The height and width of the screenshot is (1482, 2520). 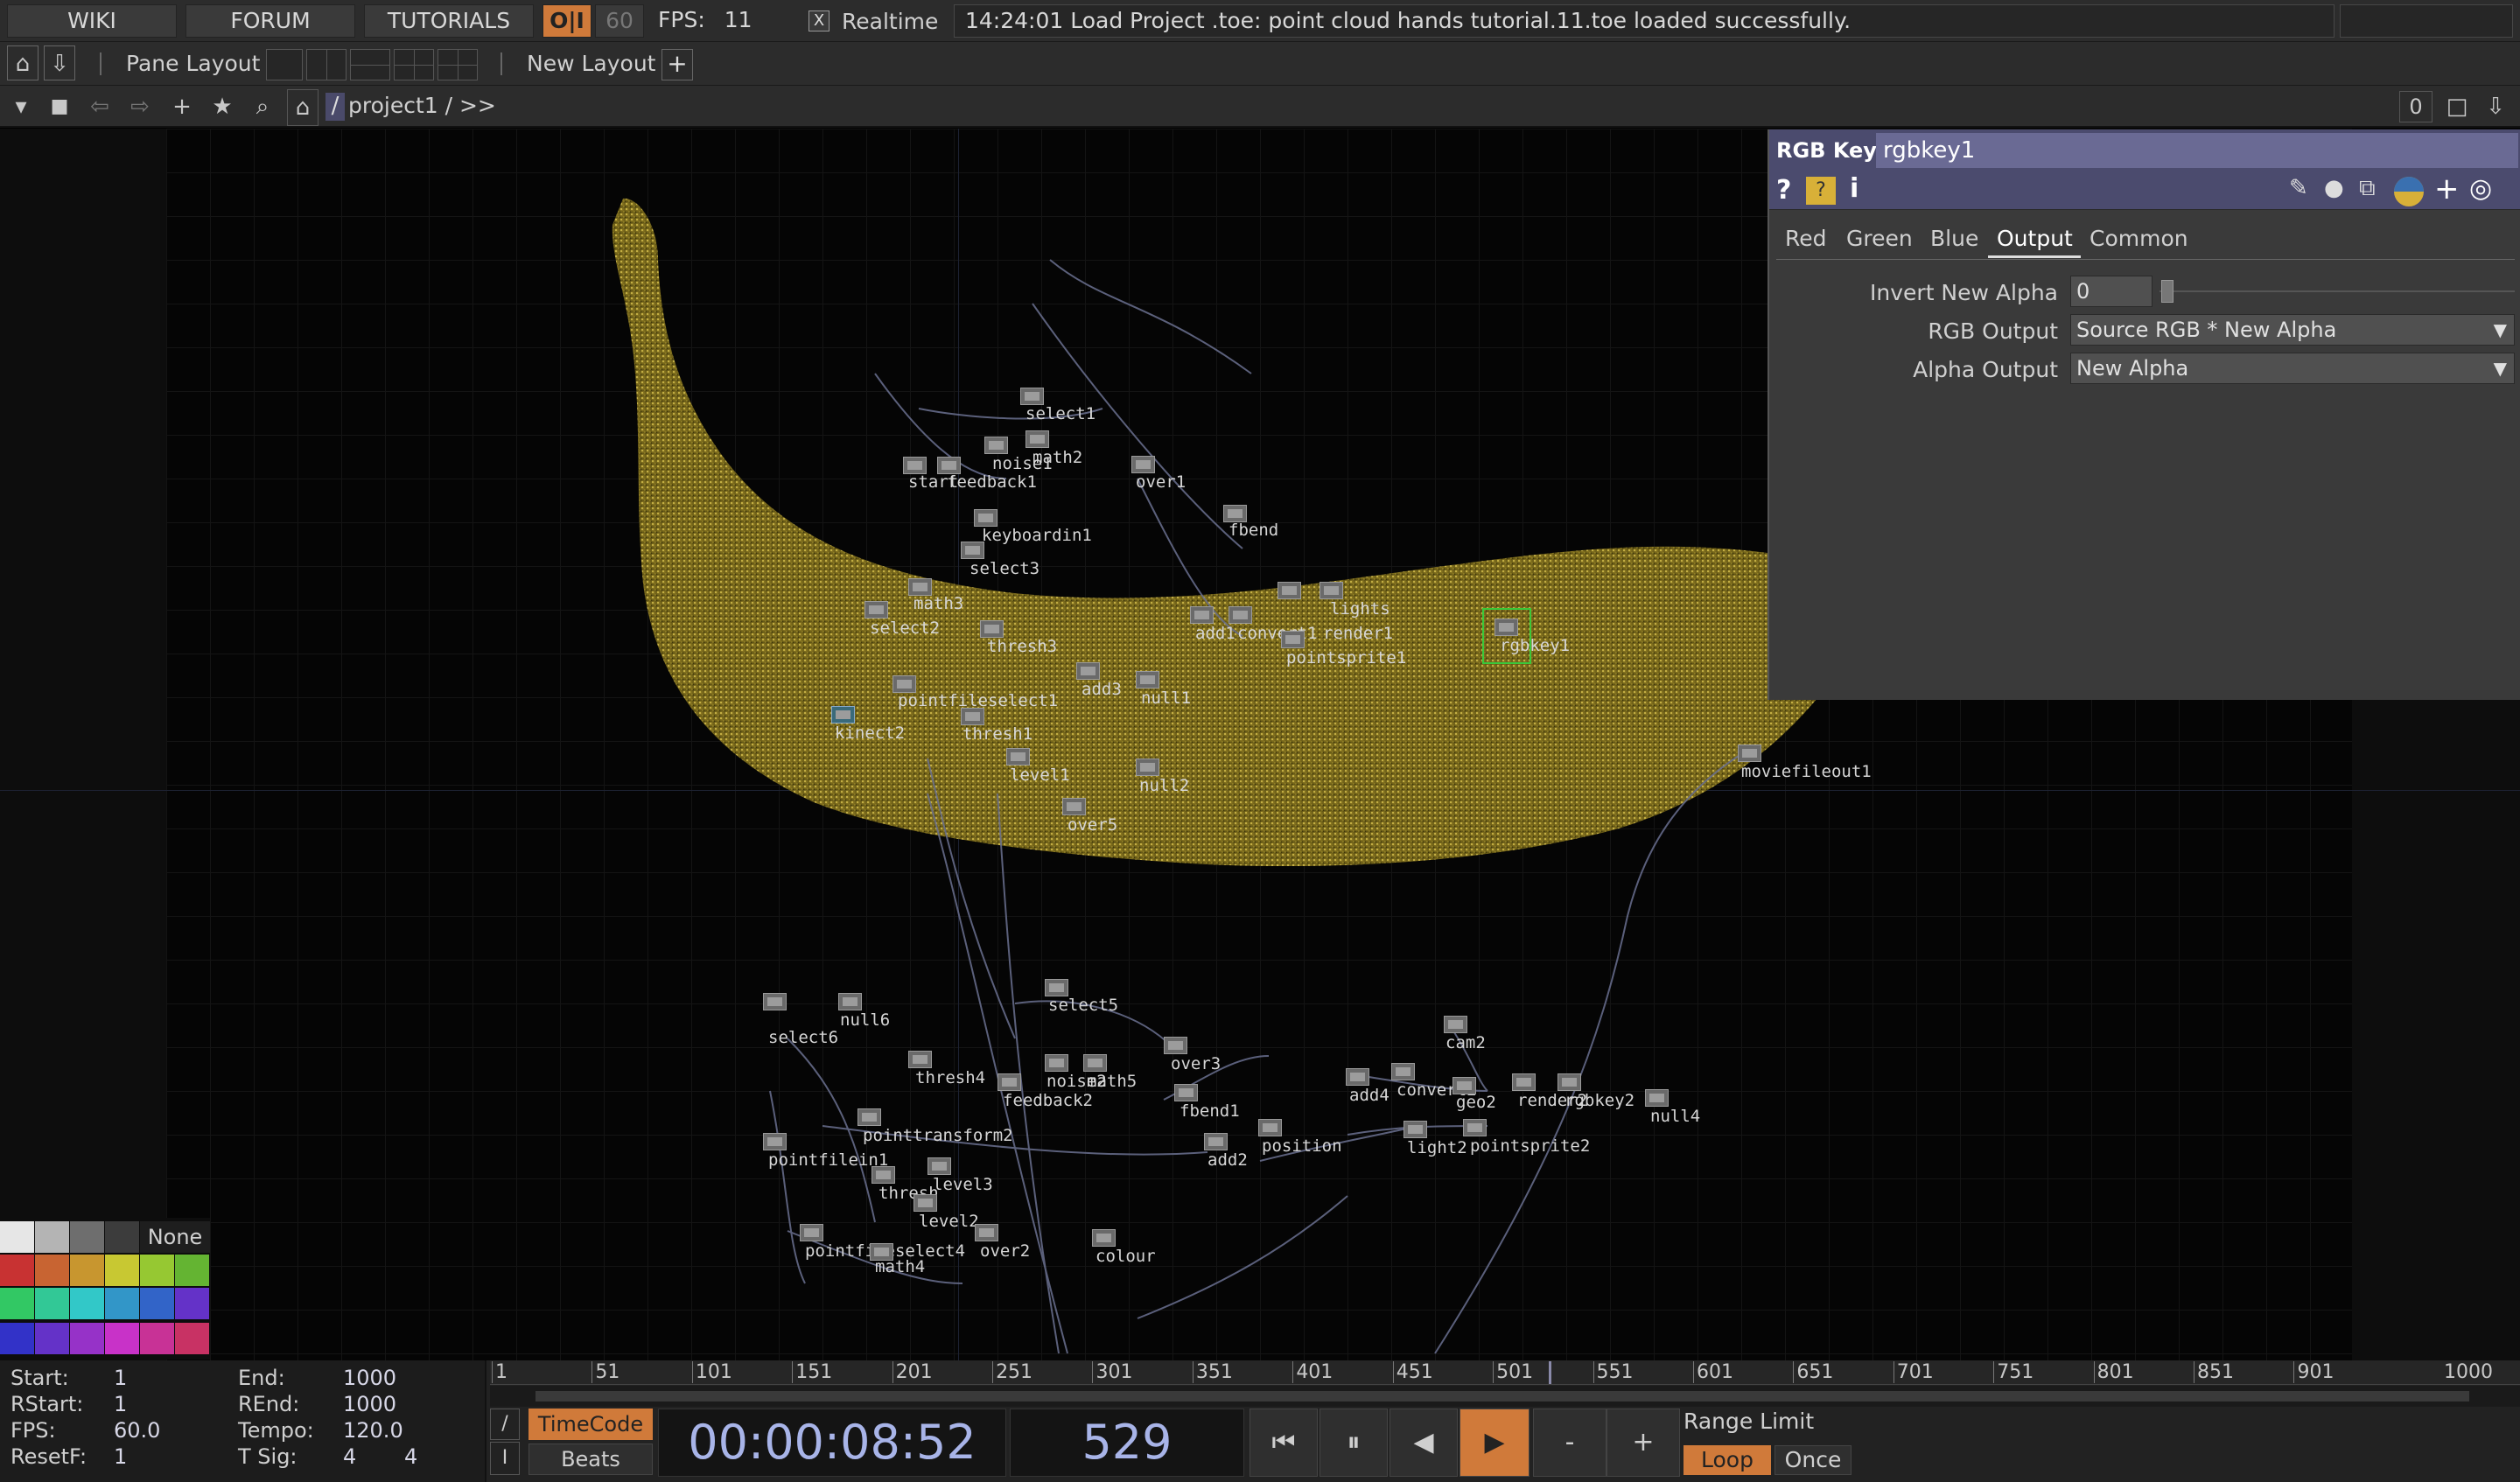 What do you see at coordinates (449, 21) in the screenshot?
I see `tutorials-button: TUTORIALS` at bounding box center [449, 21].